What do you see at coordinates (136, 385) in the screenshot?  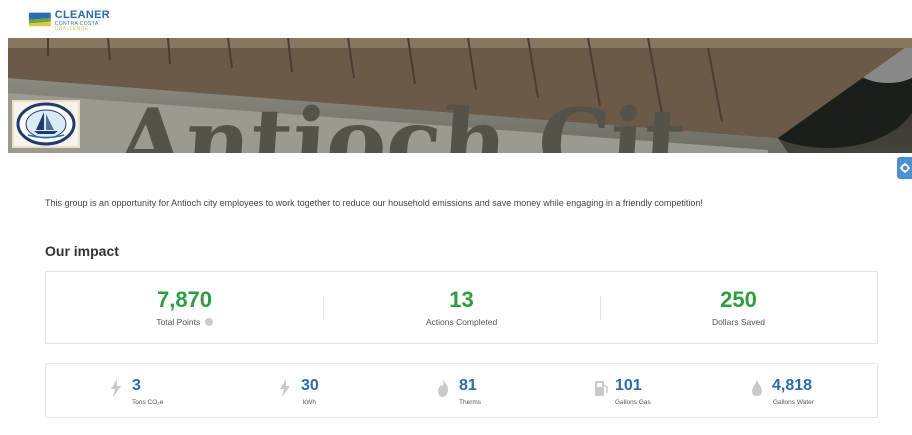 I see `metric-co2-value: 3` at bounding box center [136, 385].